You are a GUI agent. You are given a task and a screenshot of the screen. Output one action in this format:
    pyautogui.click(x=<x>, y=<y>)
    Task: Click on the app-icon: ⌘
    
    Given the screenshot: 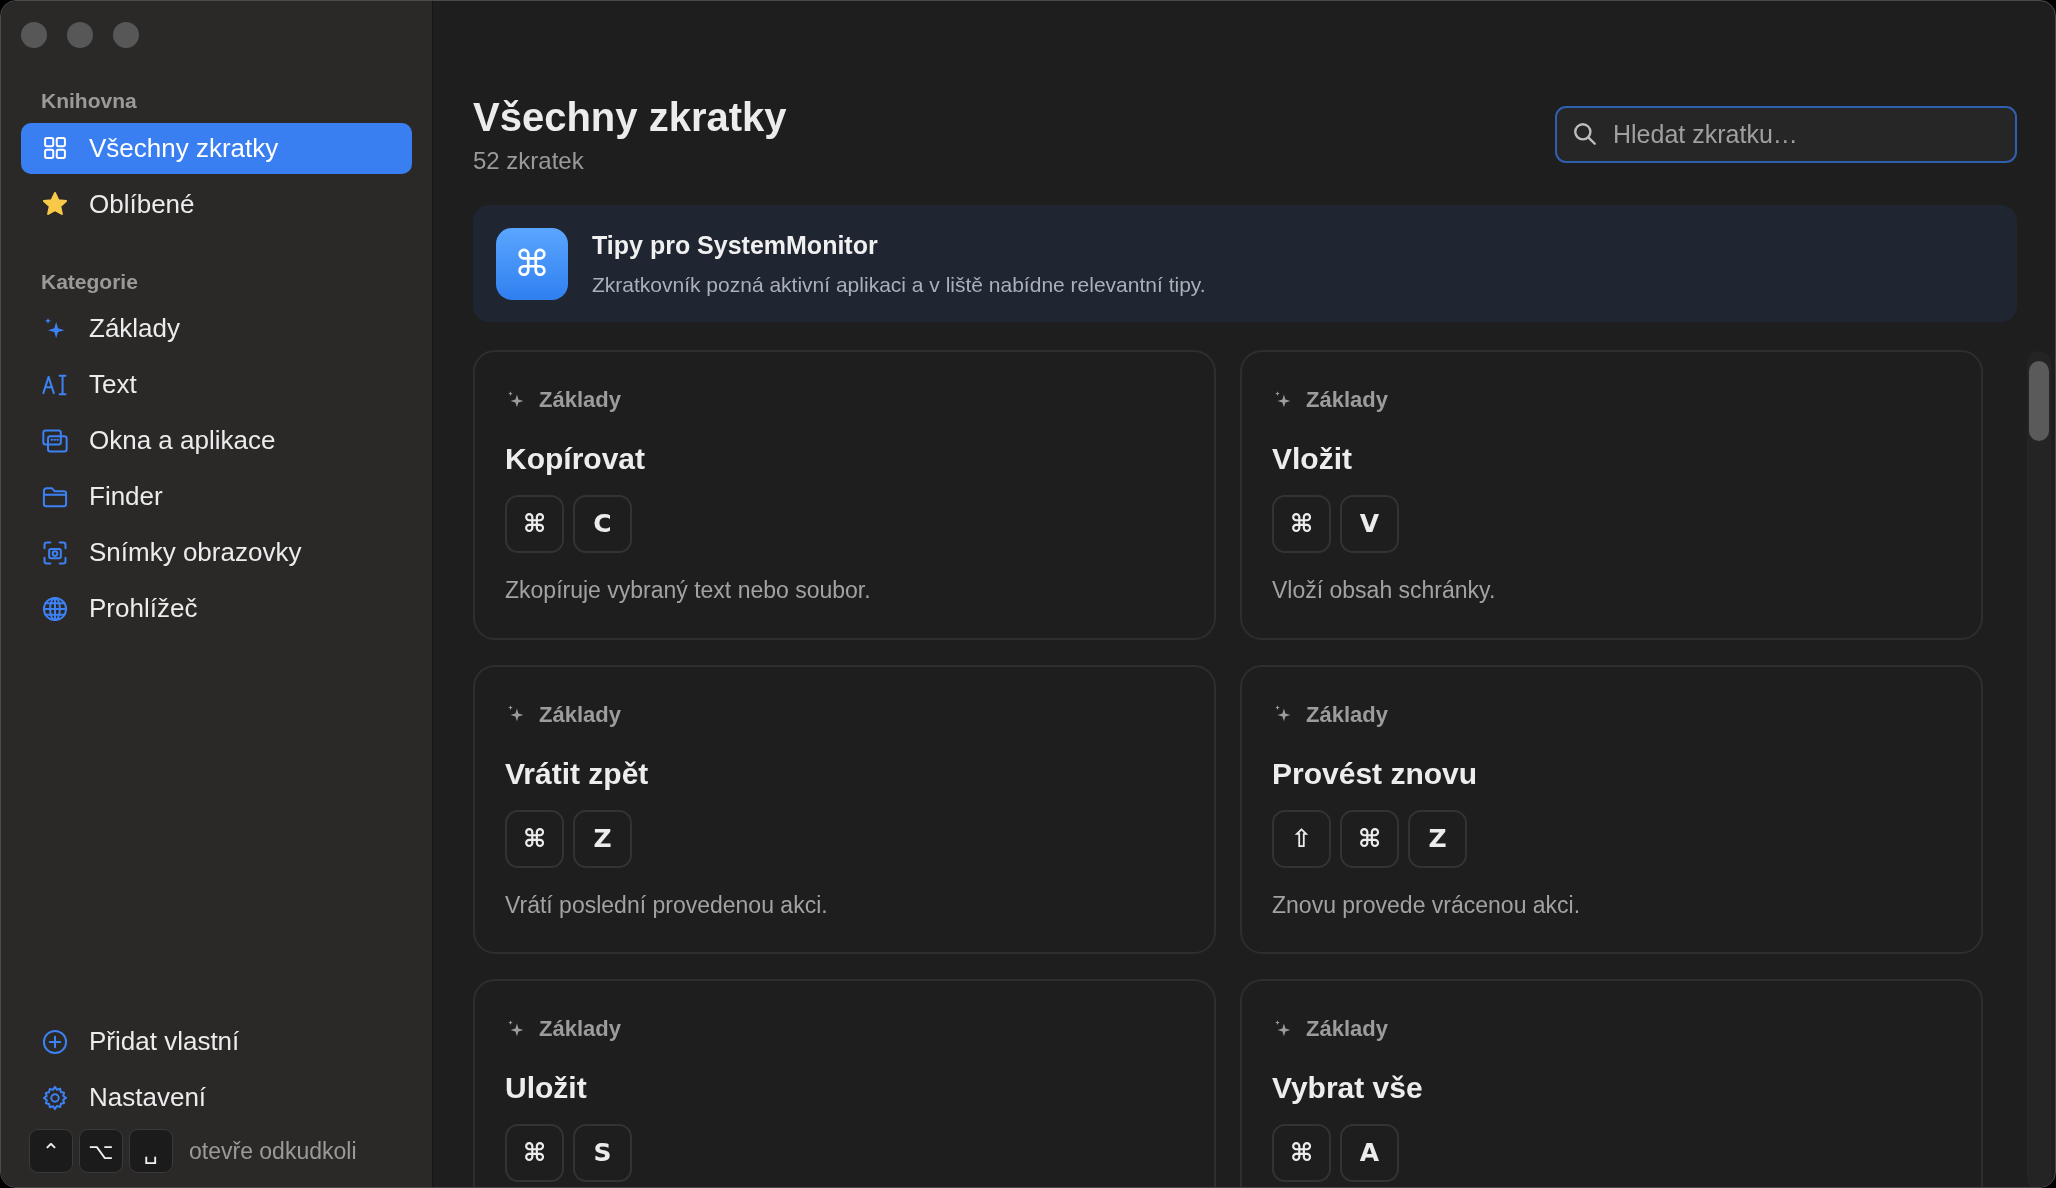 What is the action you would take?
    pyautogui.click(x=532, y=263)
    